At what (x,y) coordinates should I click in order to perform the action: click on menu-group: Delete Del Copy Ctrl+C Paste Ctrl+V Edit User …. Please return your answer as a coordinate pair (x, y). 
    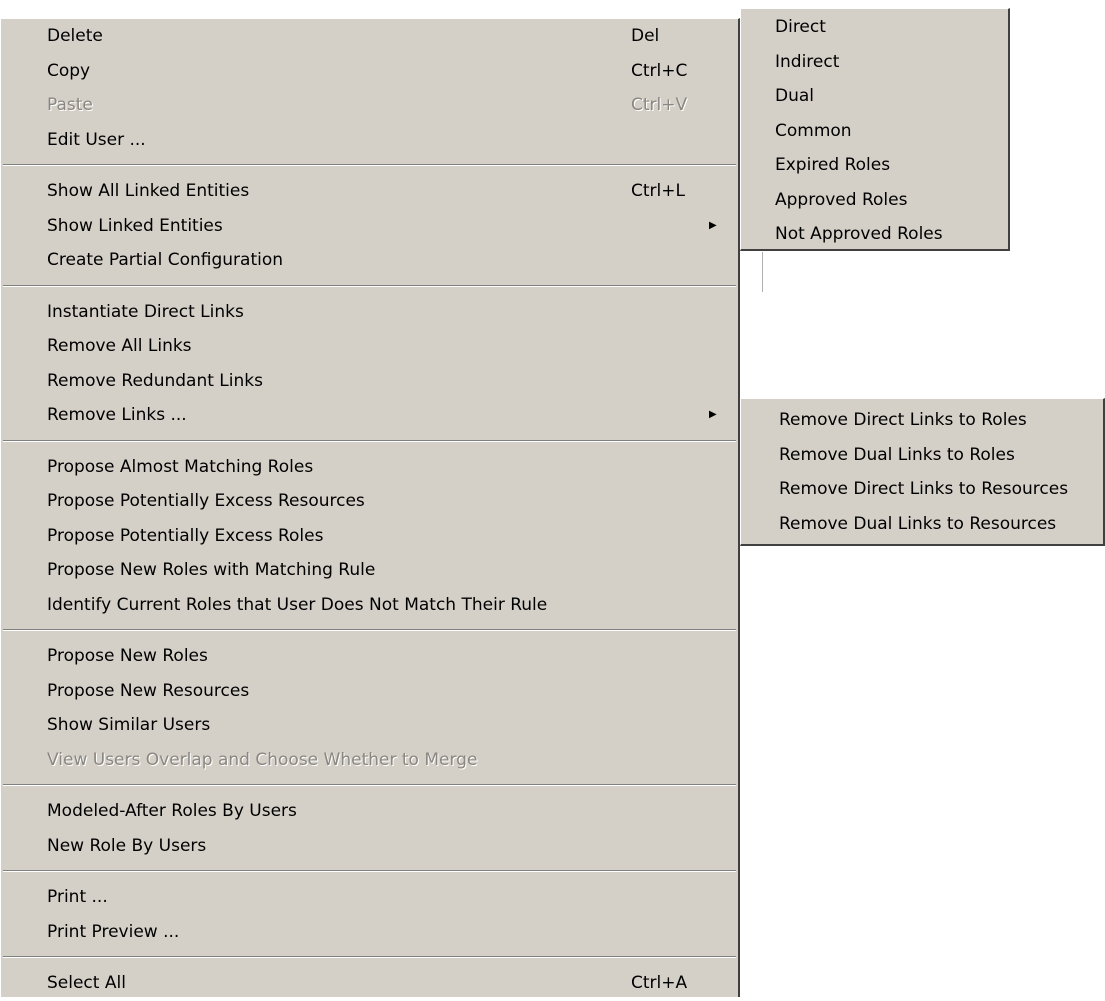
    Looking at the image, I should click on (369, 88).